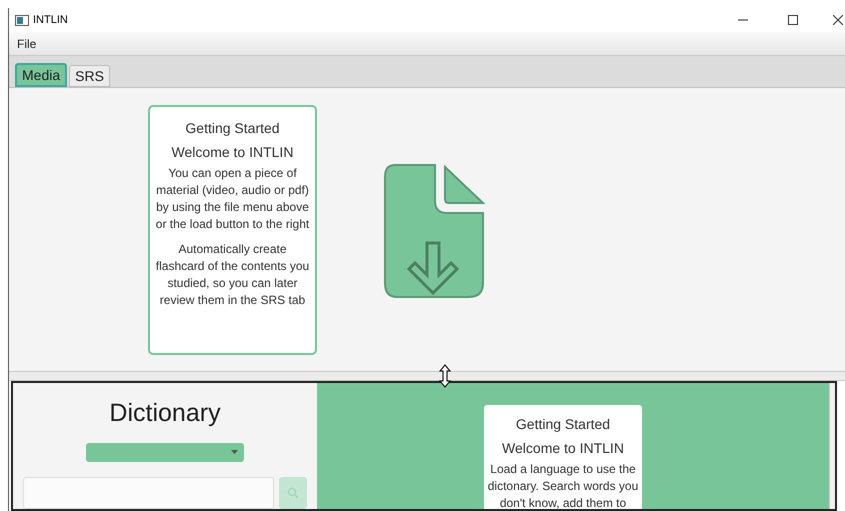 This screenshot has height=511, width=845. Describe the element at coordinates (832, 446) in the screenshot. I see `scrollbar` at that location.